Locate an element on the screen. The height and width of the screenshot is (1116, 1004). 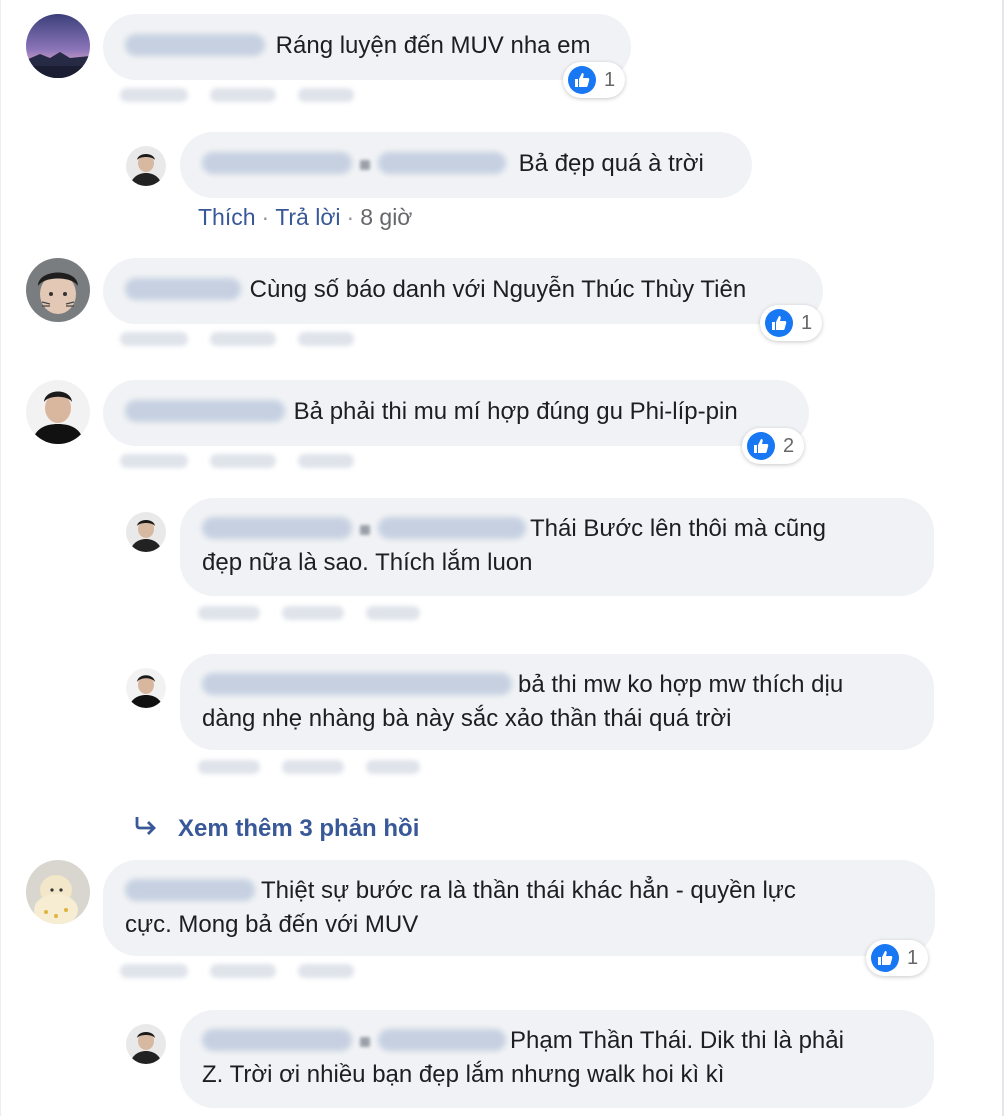
reaction-badge: 2 is located at coordinates (773, 446).